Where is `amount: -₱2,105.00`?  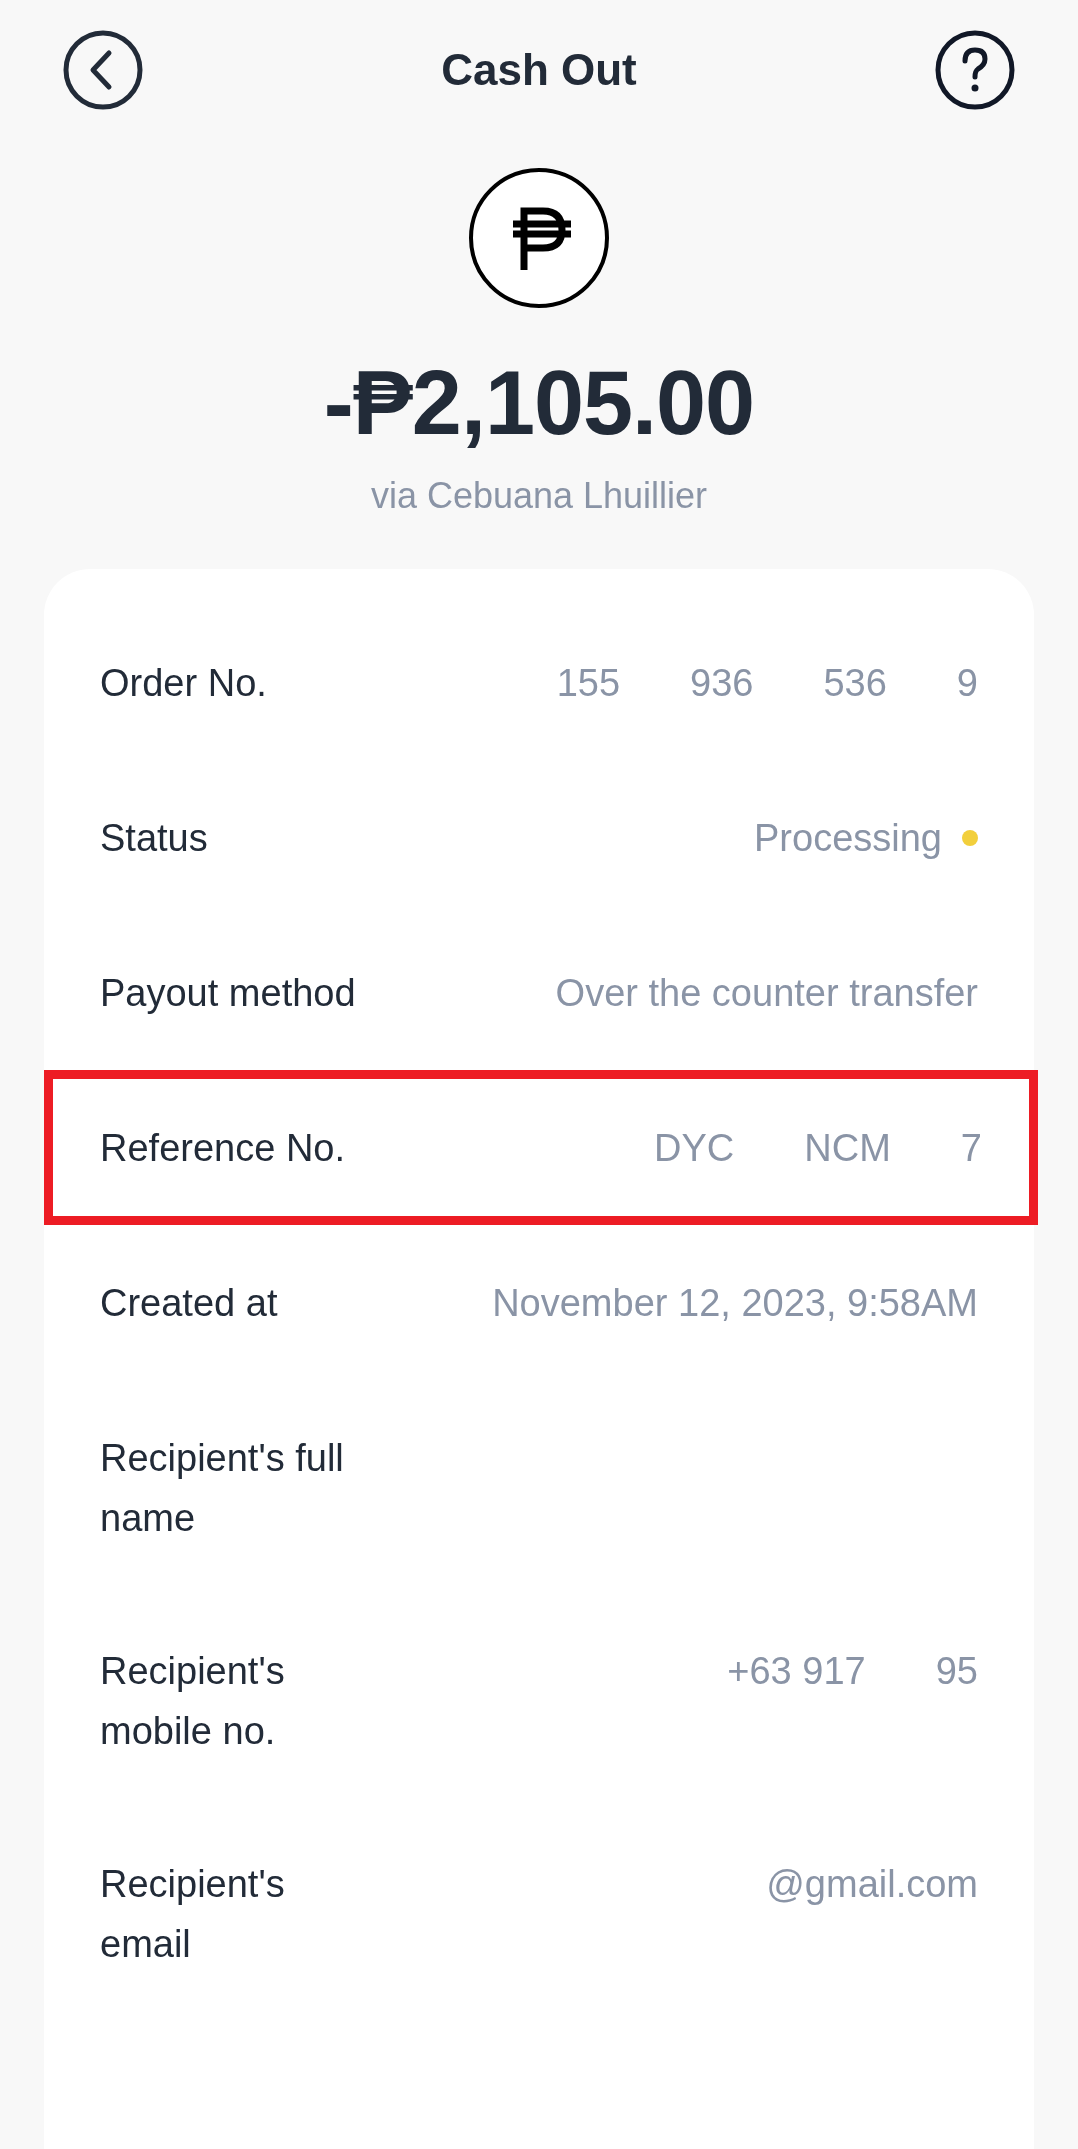 amount: -₱2,105.00 is located at coordinates (539, 403).